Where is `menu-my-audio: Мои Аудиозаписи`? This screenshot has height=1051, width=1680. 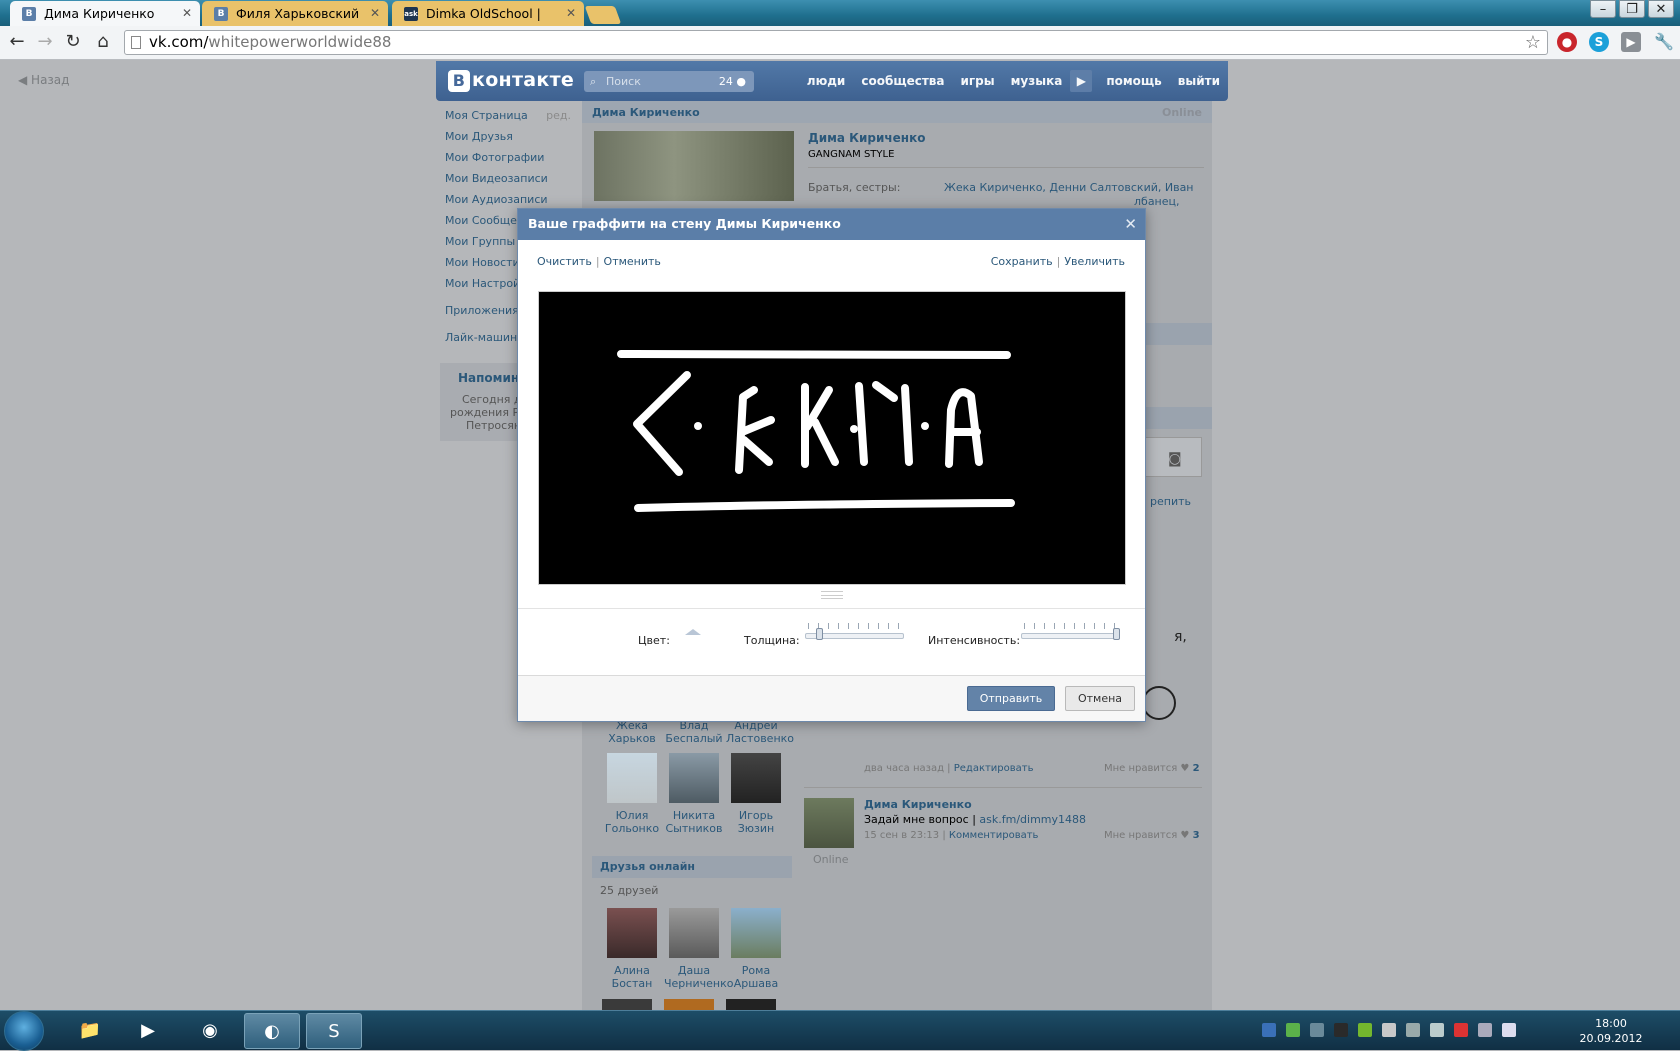
menu-my-audio: Мои Аудиозаписи is located at coordinates (511, 199).